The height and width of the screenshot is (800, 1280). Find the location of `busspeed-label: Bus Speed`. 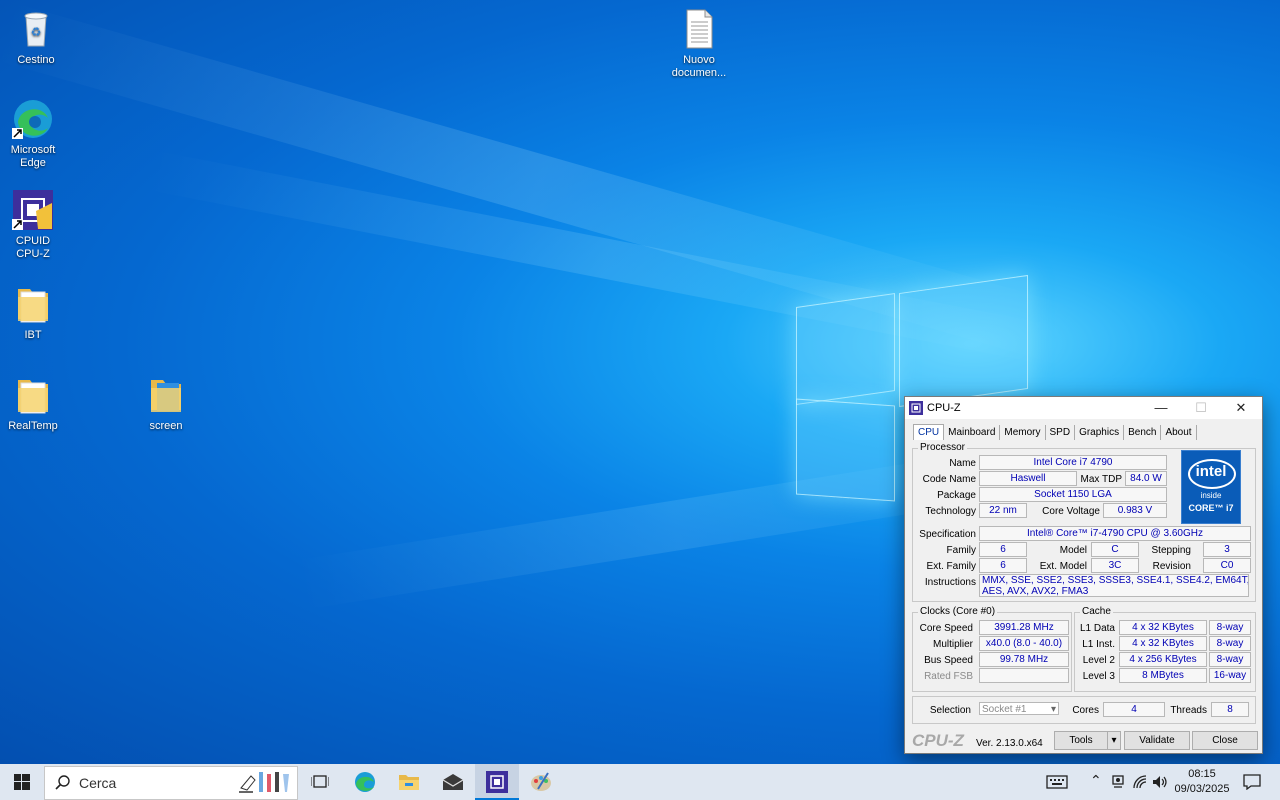

busspeed-label: Bus Speed is located at coordinates (948, 660).